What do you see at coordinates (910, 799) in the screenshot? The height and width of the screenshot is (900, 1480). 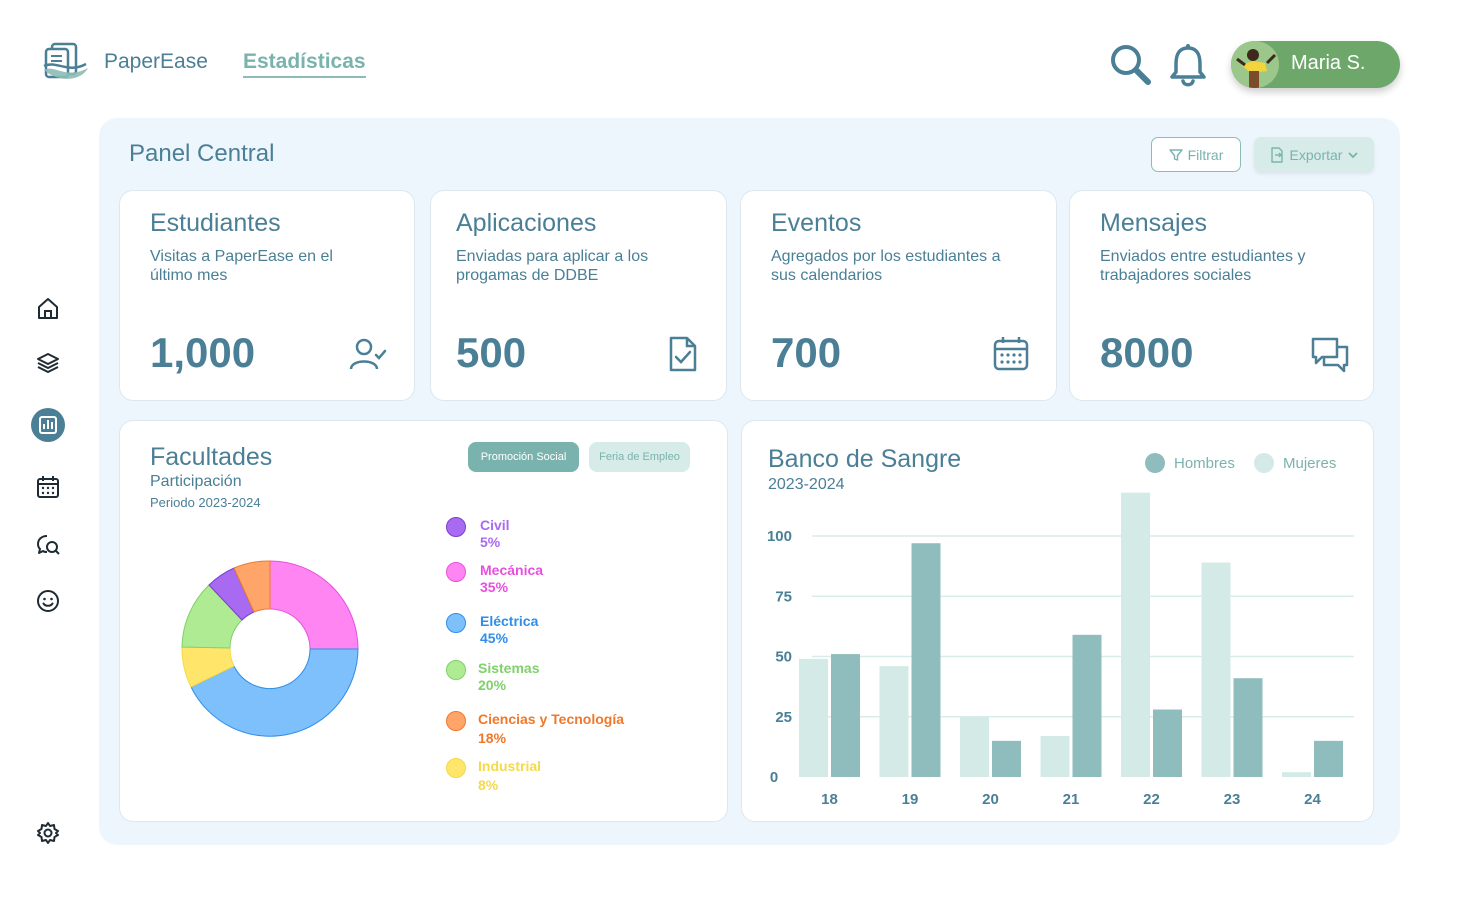 I see `x-tick-label: 19` at bounding box center [910, 799].